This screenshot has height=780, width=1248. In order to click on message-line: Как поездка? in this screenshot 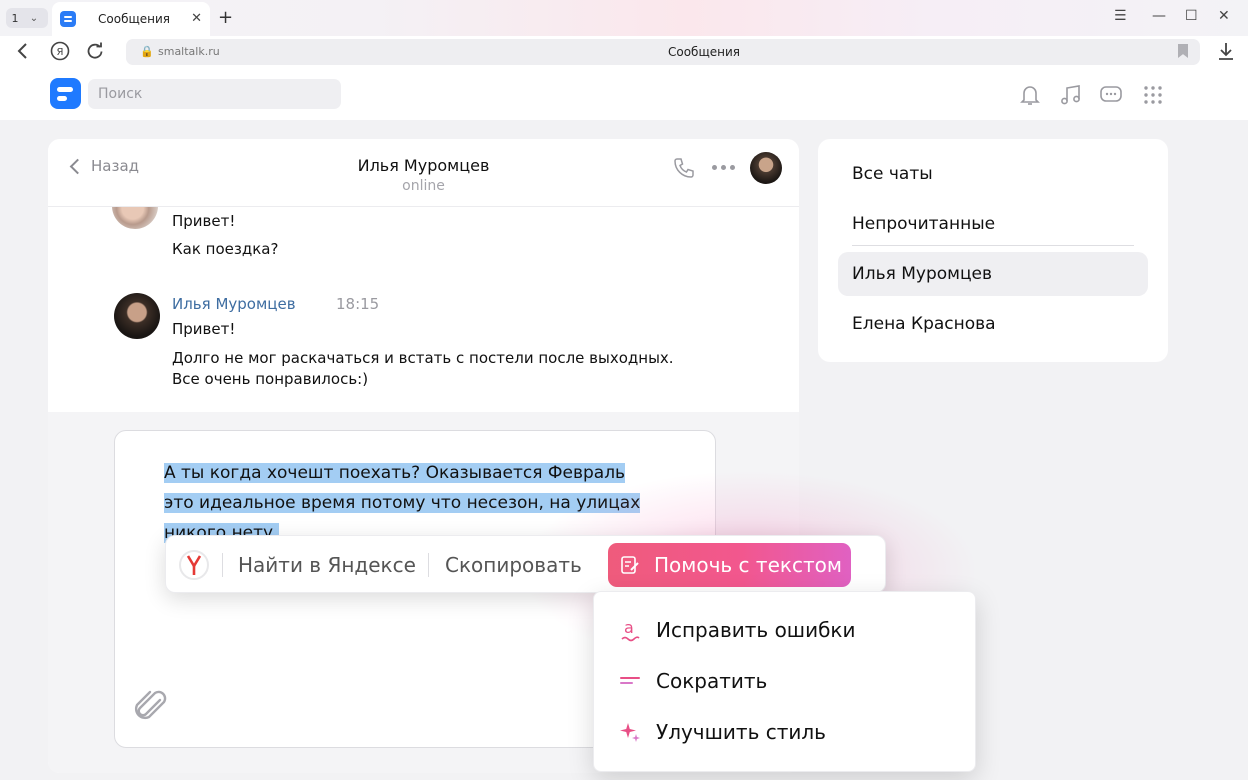, I will do `click(225, 249)`.